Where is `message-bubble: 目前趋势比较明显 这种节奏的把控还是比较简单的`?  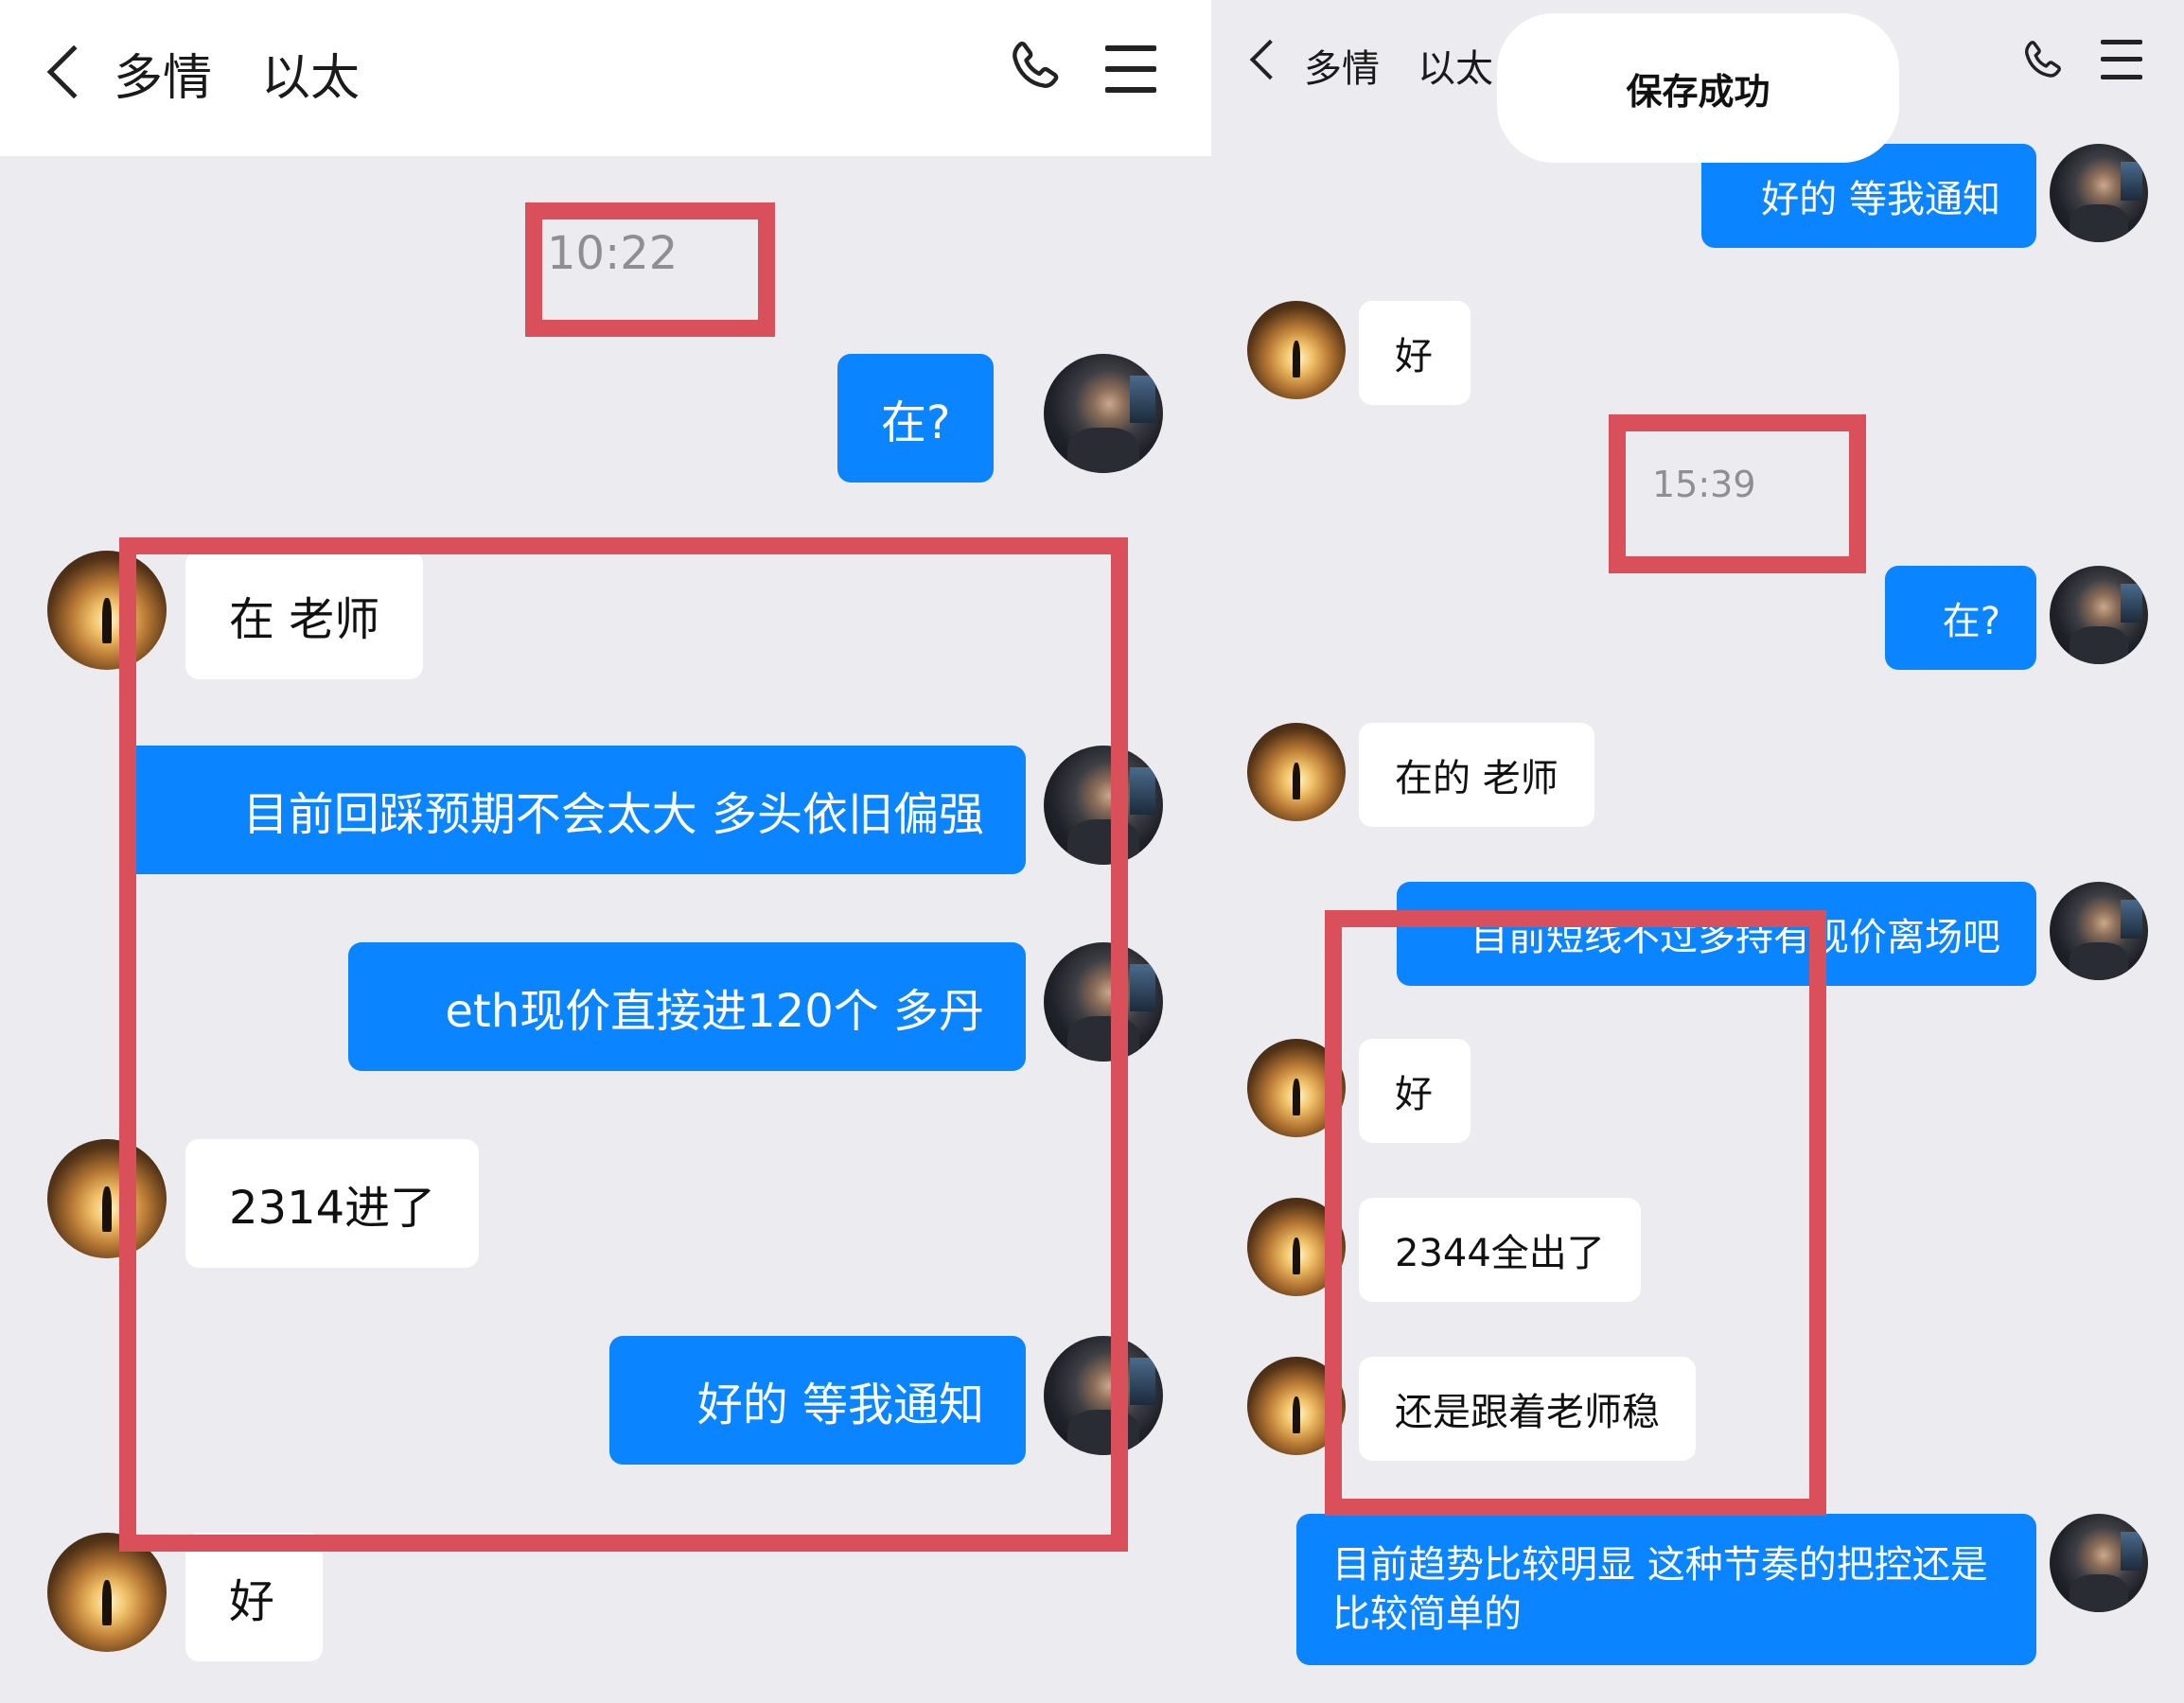
message-bubble: 目前趋势比较明显 这种节奏的把控还是比较简单的 is located at coordinates (1666, 1590).